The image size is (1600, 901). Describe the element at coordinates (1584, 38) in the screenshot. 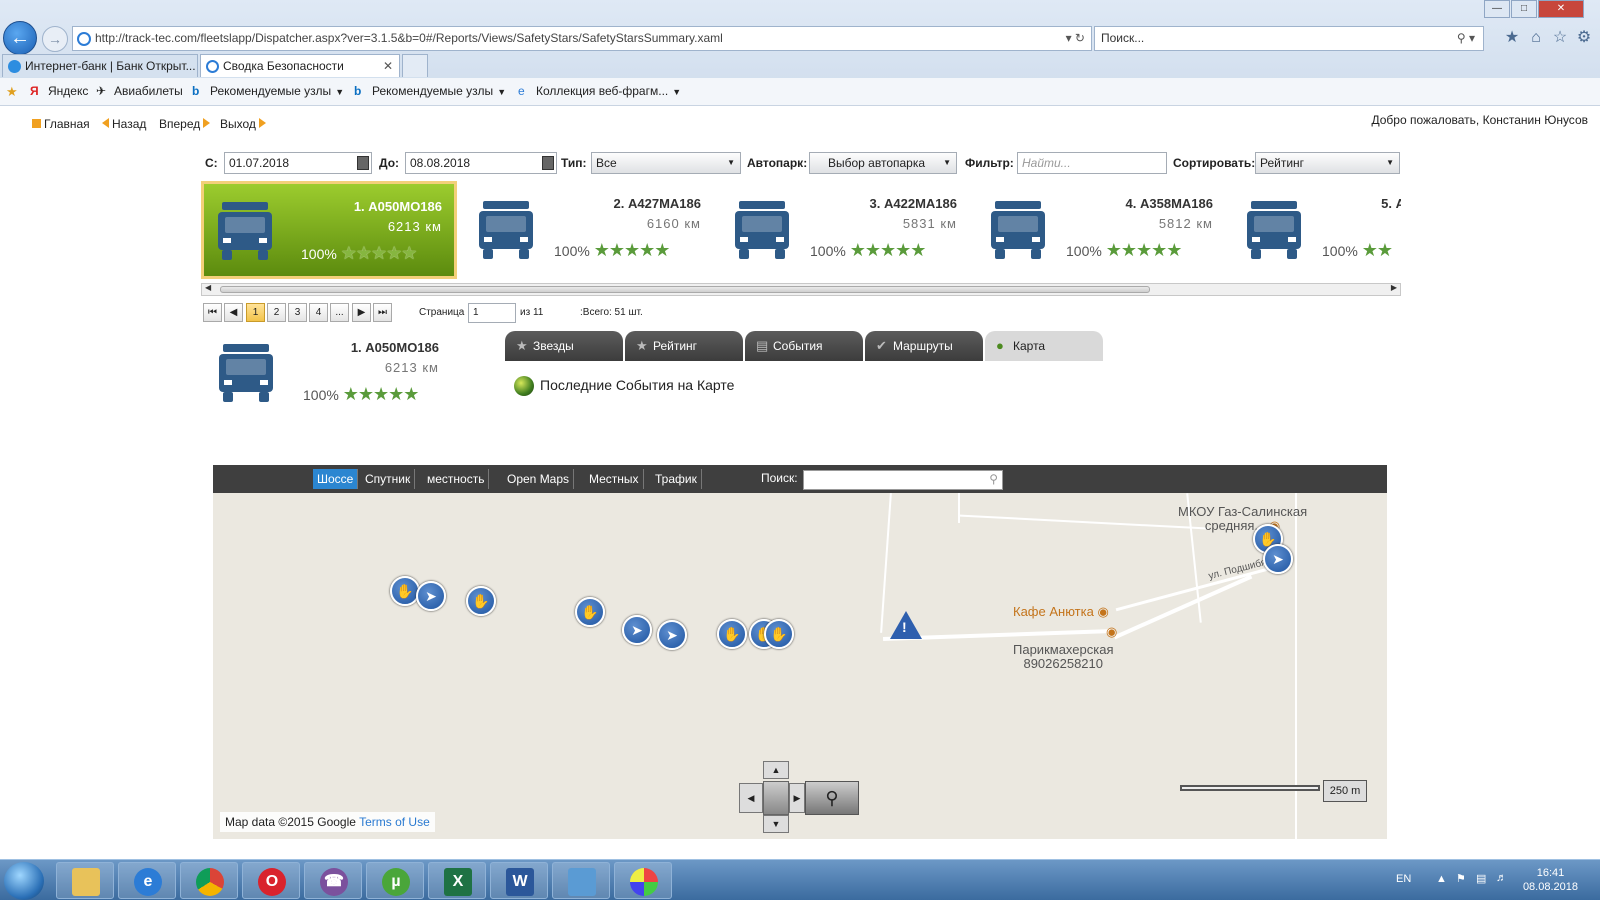

I see `gear-icon: ⚙` at that location.